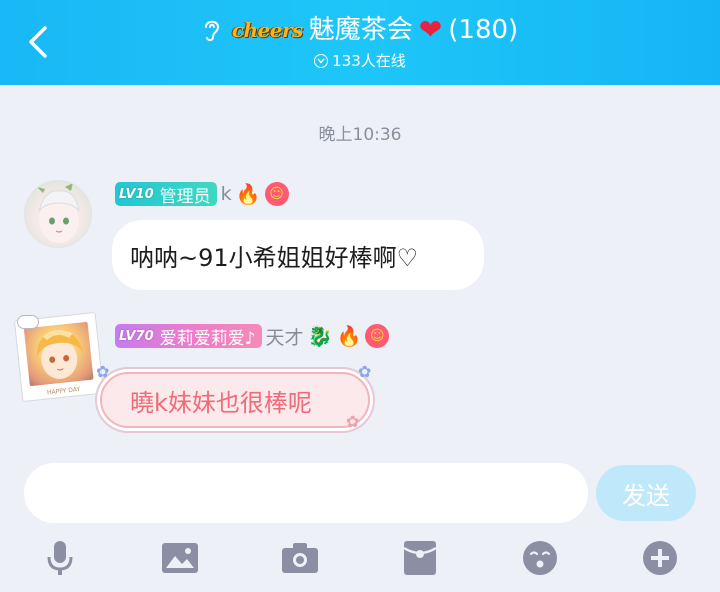 Image resolution: width=720 pixels, height=592 pixels. What do you see at coordinates (483, 30) in the screenshot?
I see `member-count: (180)` at bounding box center [483, 30].